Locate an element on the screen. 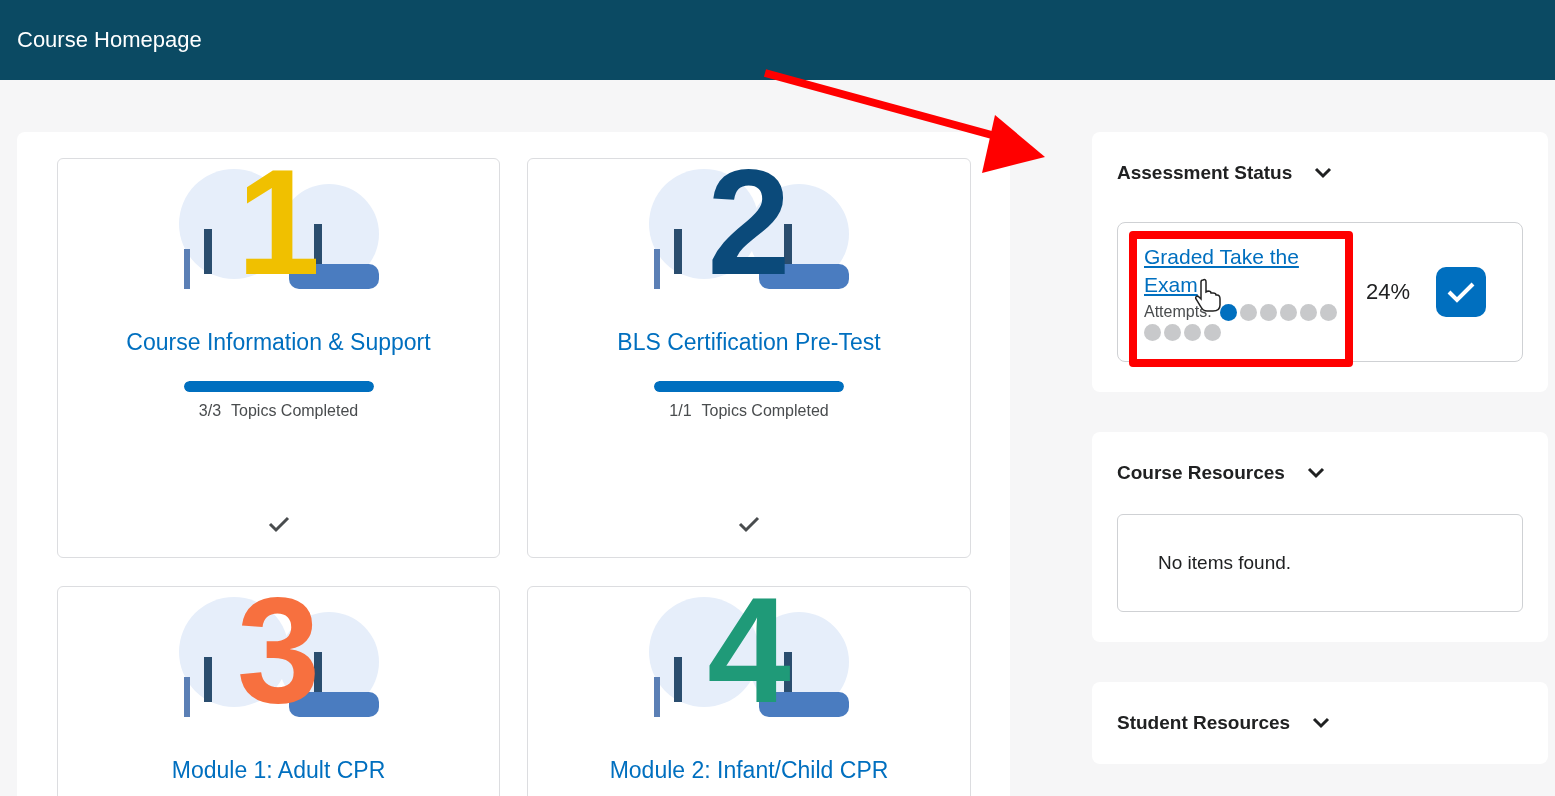 The width and height of the screenshot is (1555, 796). module-title: Module 2: Infant/Child CPR is located at coordinates (749, 770).